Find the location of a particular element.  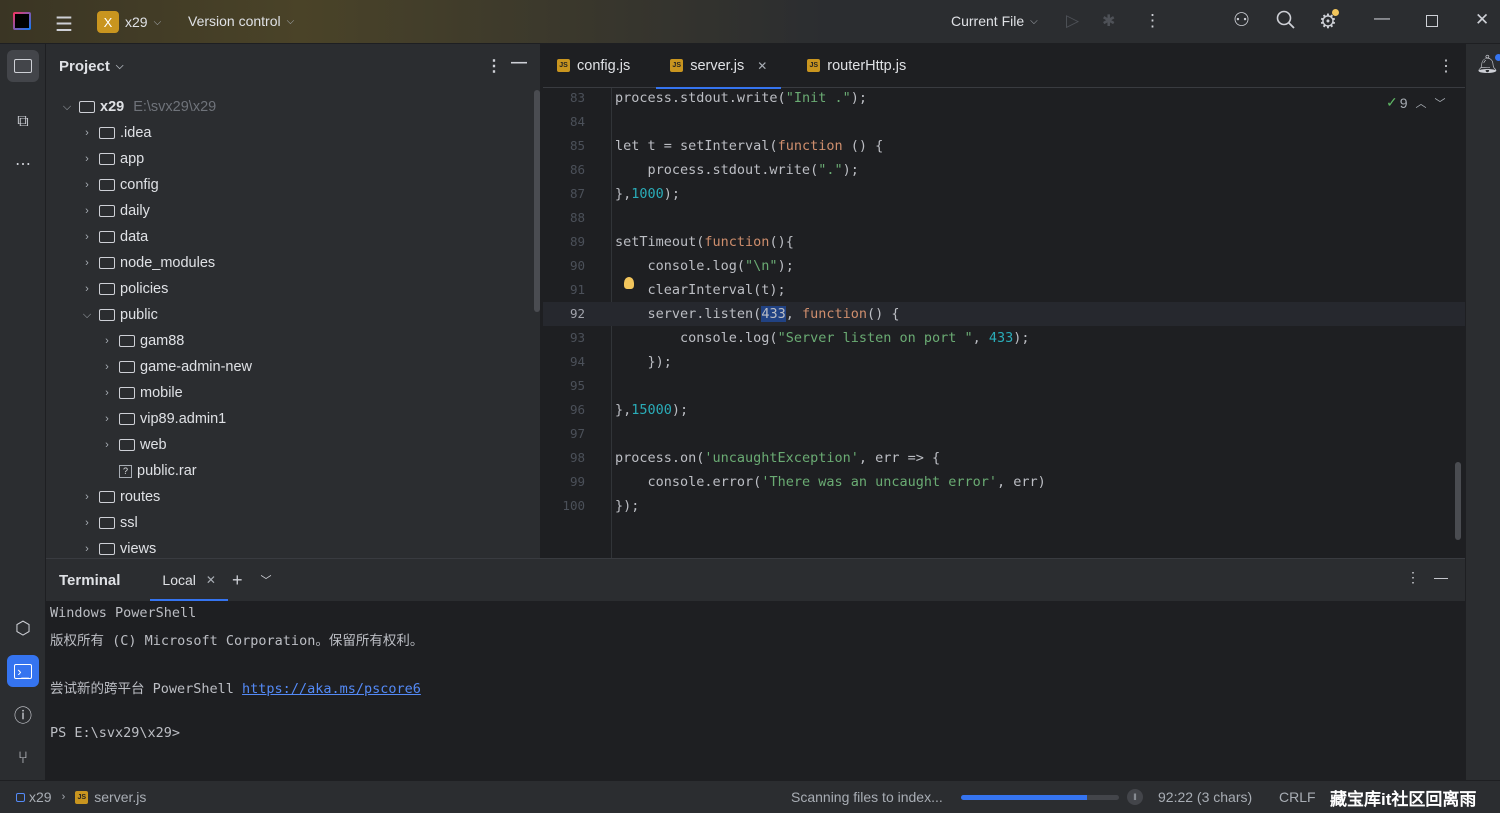

tree-item: ? public.rar is located at coordinates (148, 471).